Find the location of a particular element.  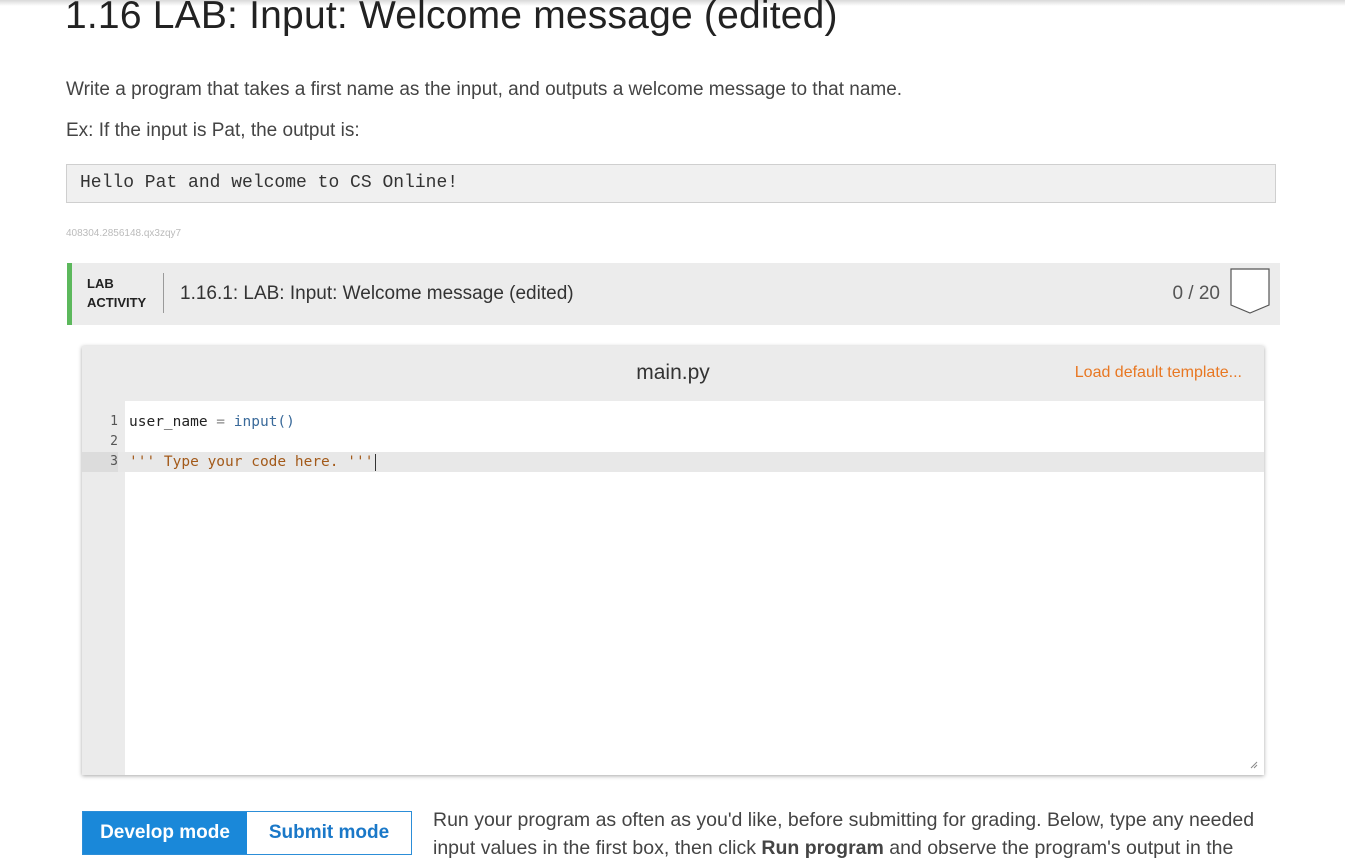

submit-mode-button: Submit mode is located at coordinates (329, 833).